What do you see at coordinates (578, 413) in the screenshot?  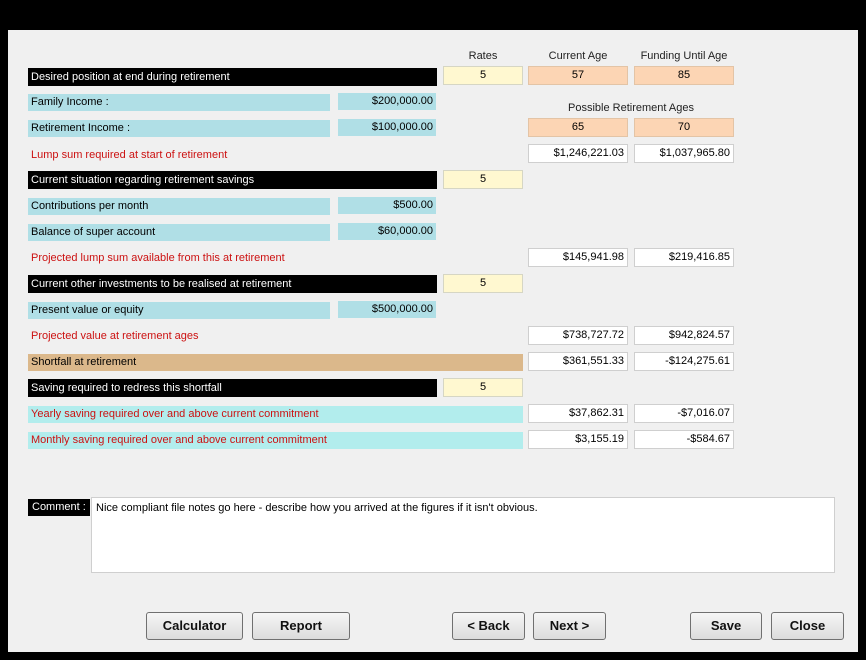 I see `yearly-saving-age-1-value: $37,862.31` at bounding box center [578, 413].